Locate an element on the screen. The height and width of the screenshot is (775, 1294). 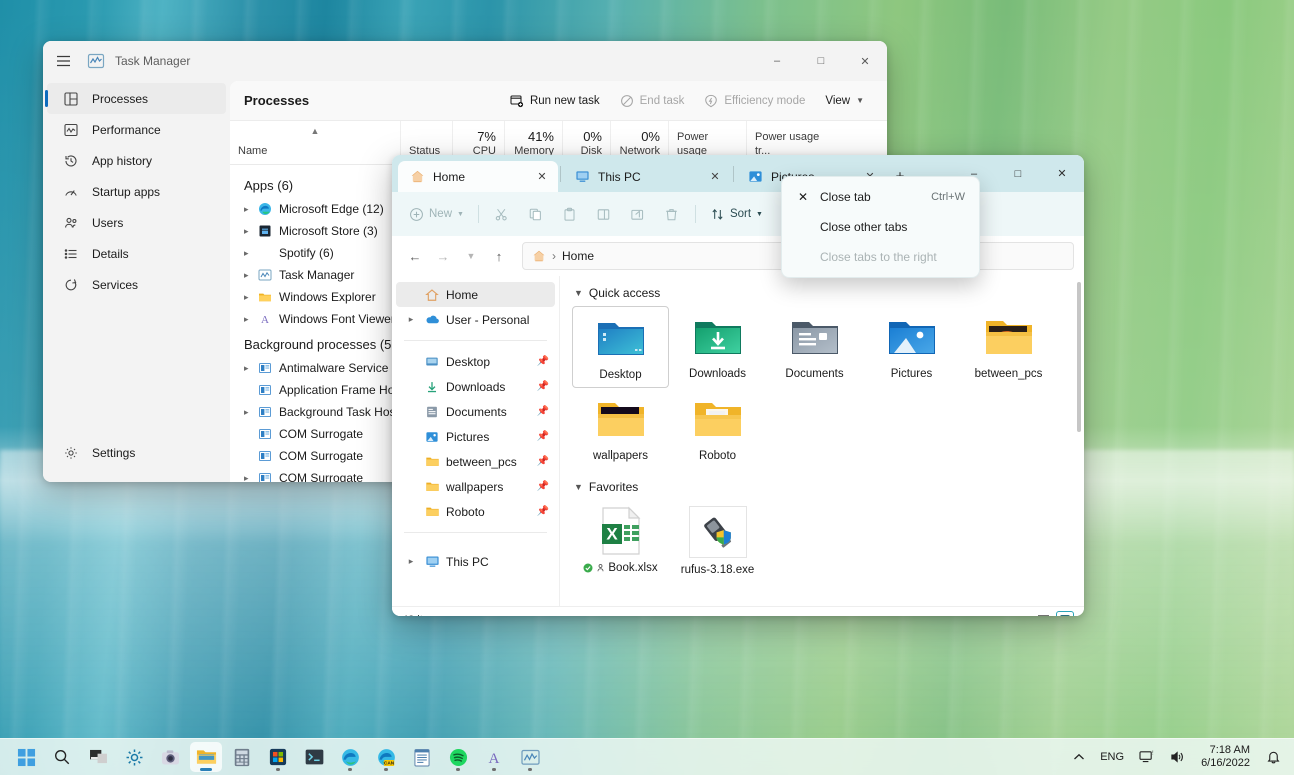
file-item-wallpapers: wallpapers is located at coordinates (620, 428).